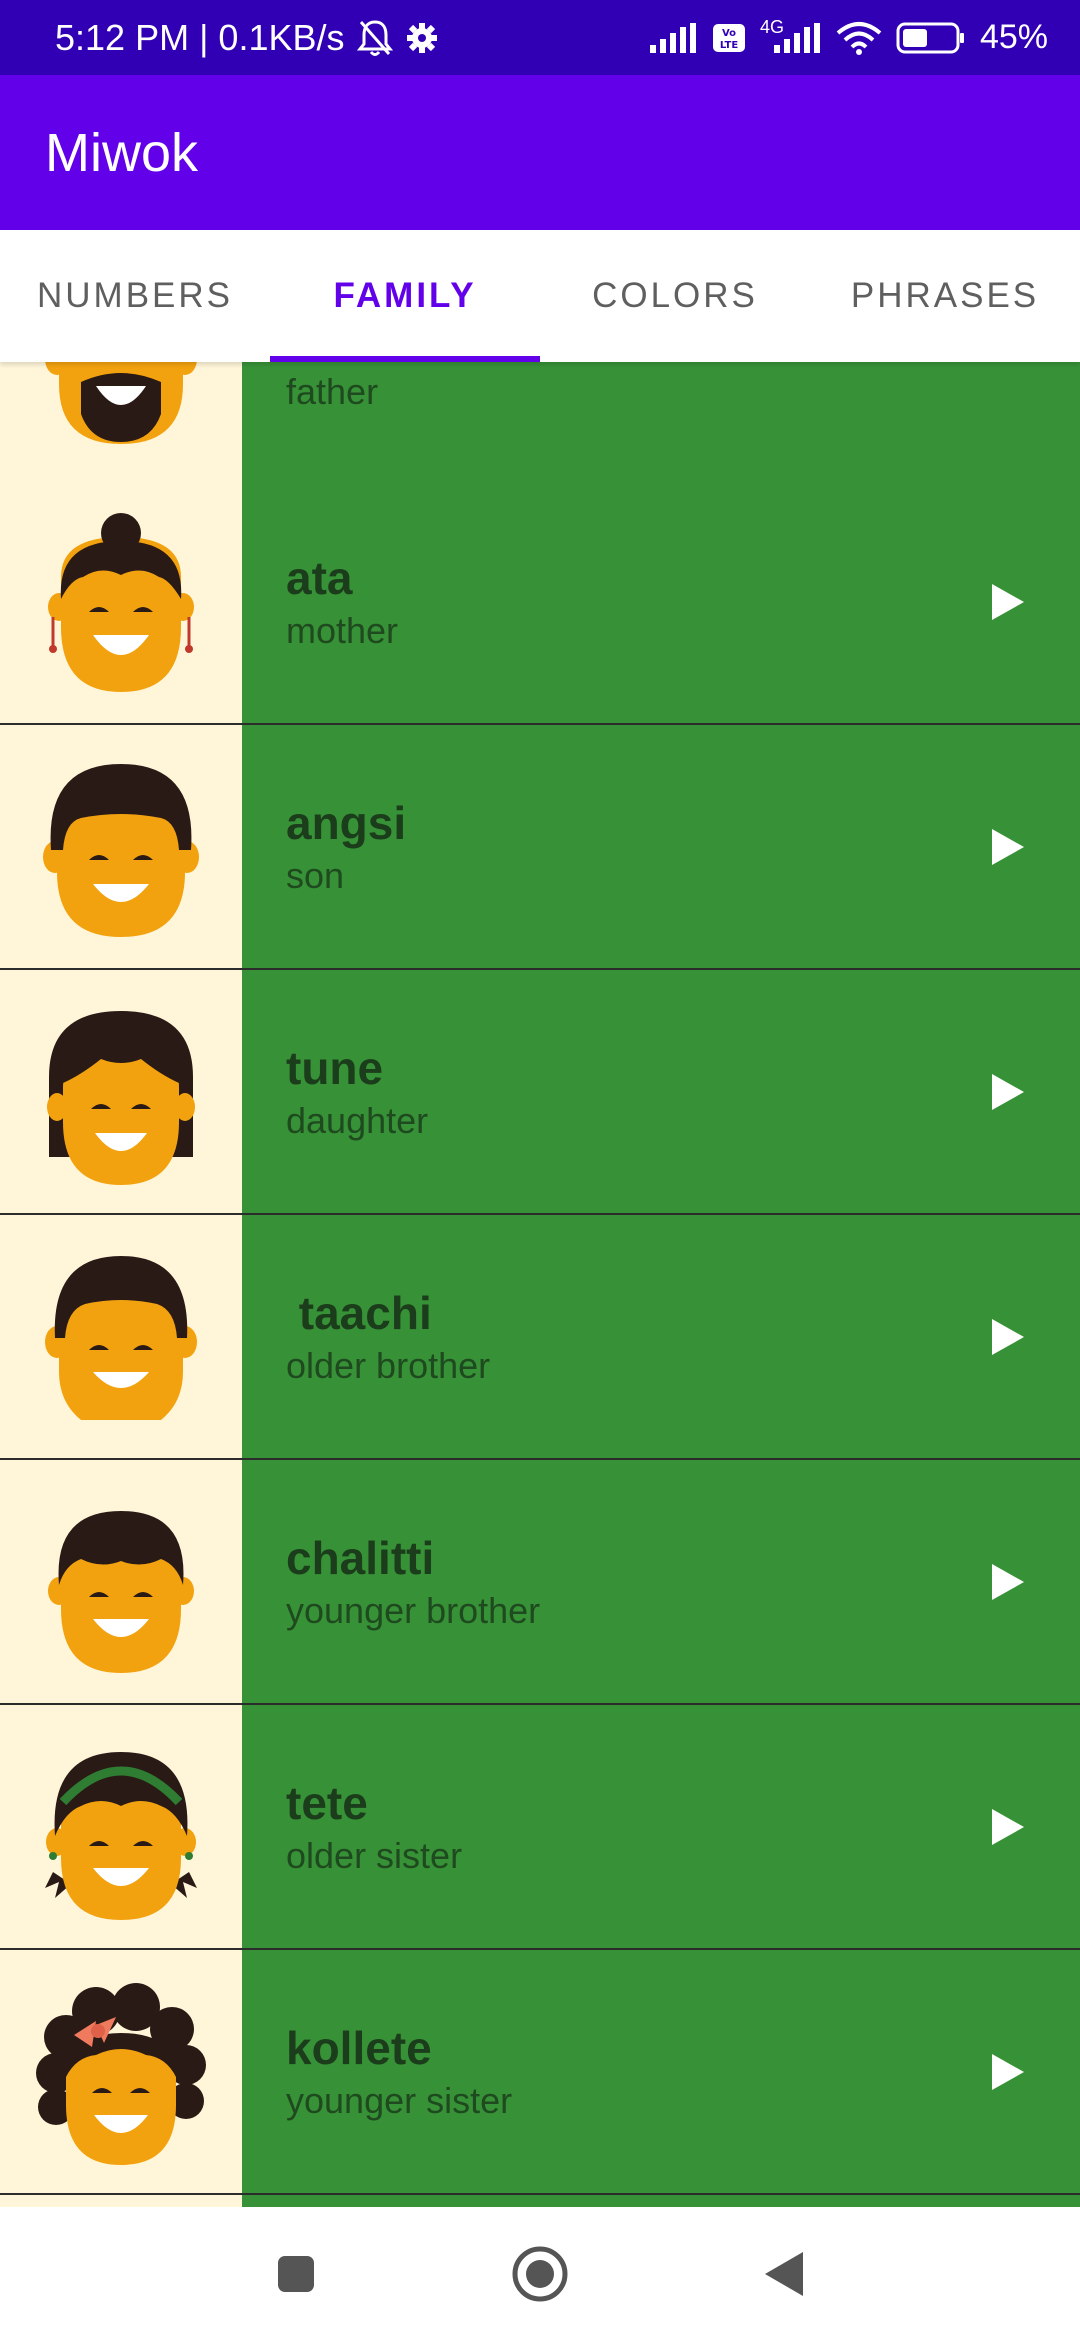 The height and width of the screenshot is (2340, 1080). What do you see at coordinates (319, 577) in the screenshot?
I see `miwok-word: ata` at bounding box center [319, 577].